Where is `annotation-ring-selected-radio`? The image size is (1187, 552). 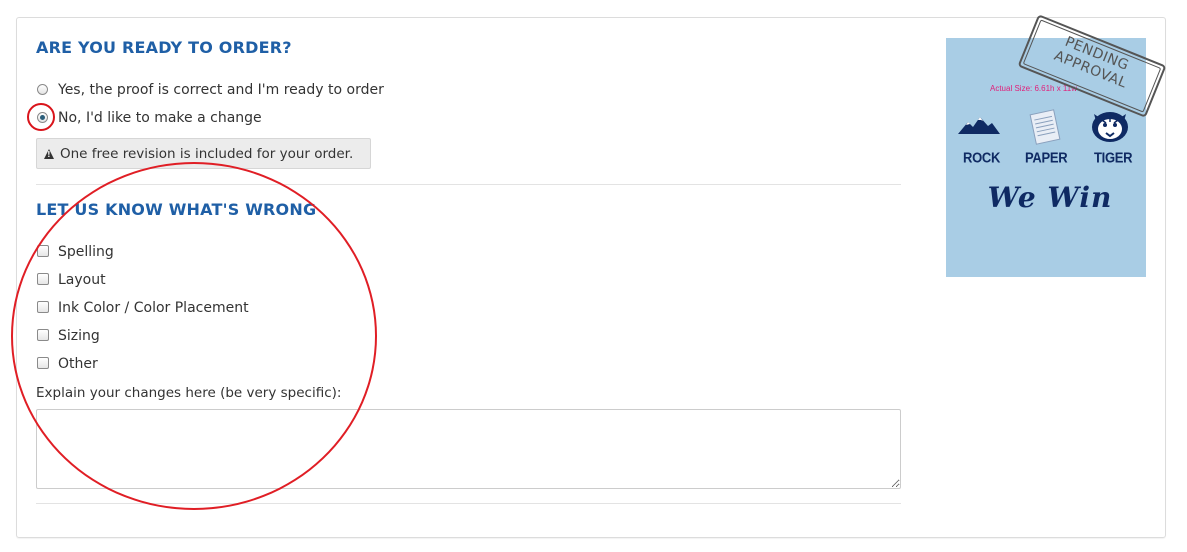
annotation-ring-selected-radio is located at coordinates (41, 117).